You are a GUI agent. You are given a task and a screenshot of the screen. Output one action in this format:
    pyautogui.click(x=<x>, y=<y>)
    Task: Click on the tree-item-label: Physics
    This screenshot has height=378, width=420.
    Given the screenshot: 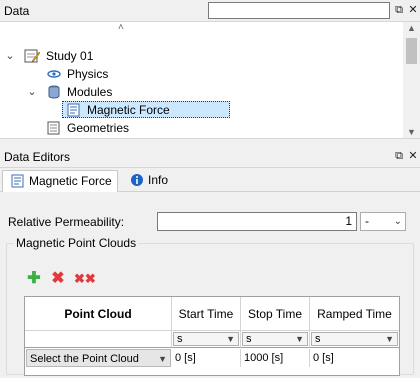 What is the action you would take?
    pyautogui.click(x=88, y=74)
    